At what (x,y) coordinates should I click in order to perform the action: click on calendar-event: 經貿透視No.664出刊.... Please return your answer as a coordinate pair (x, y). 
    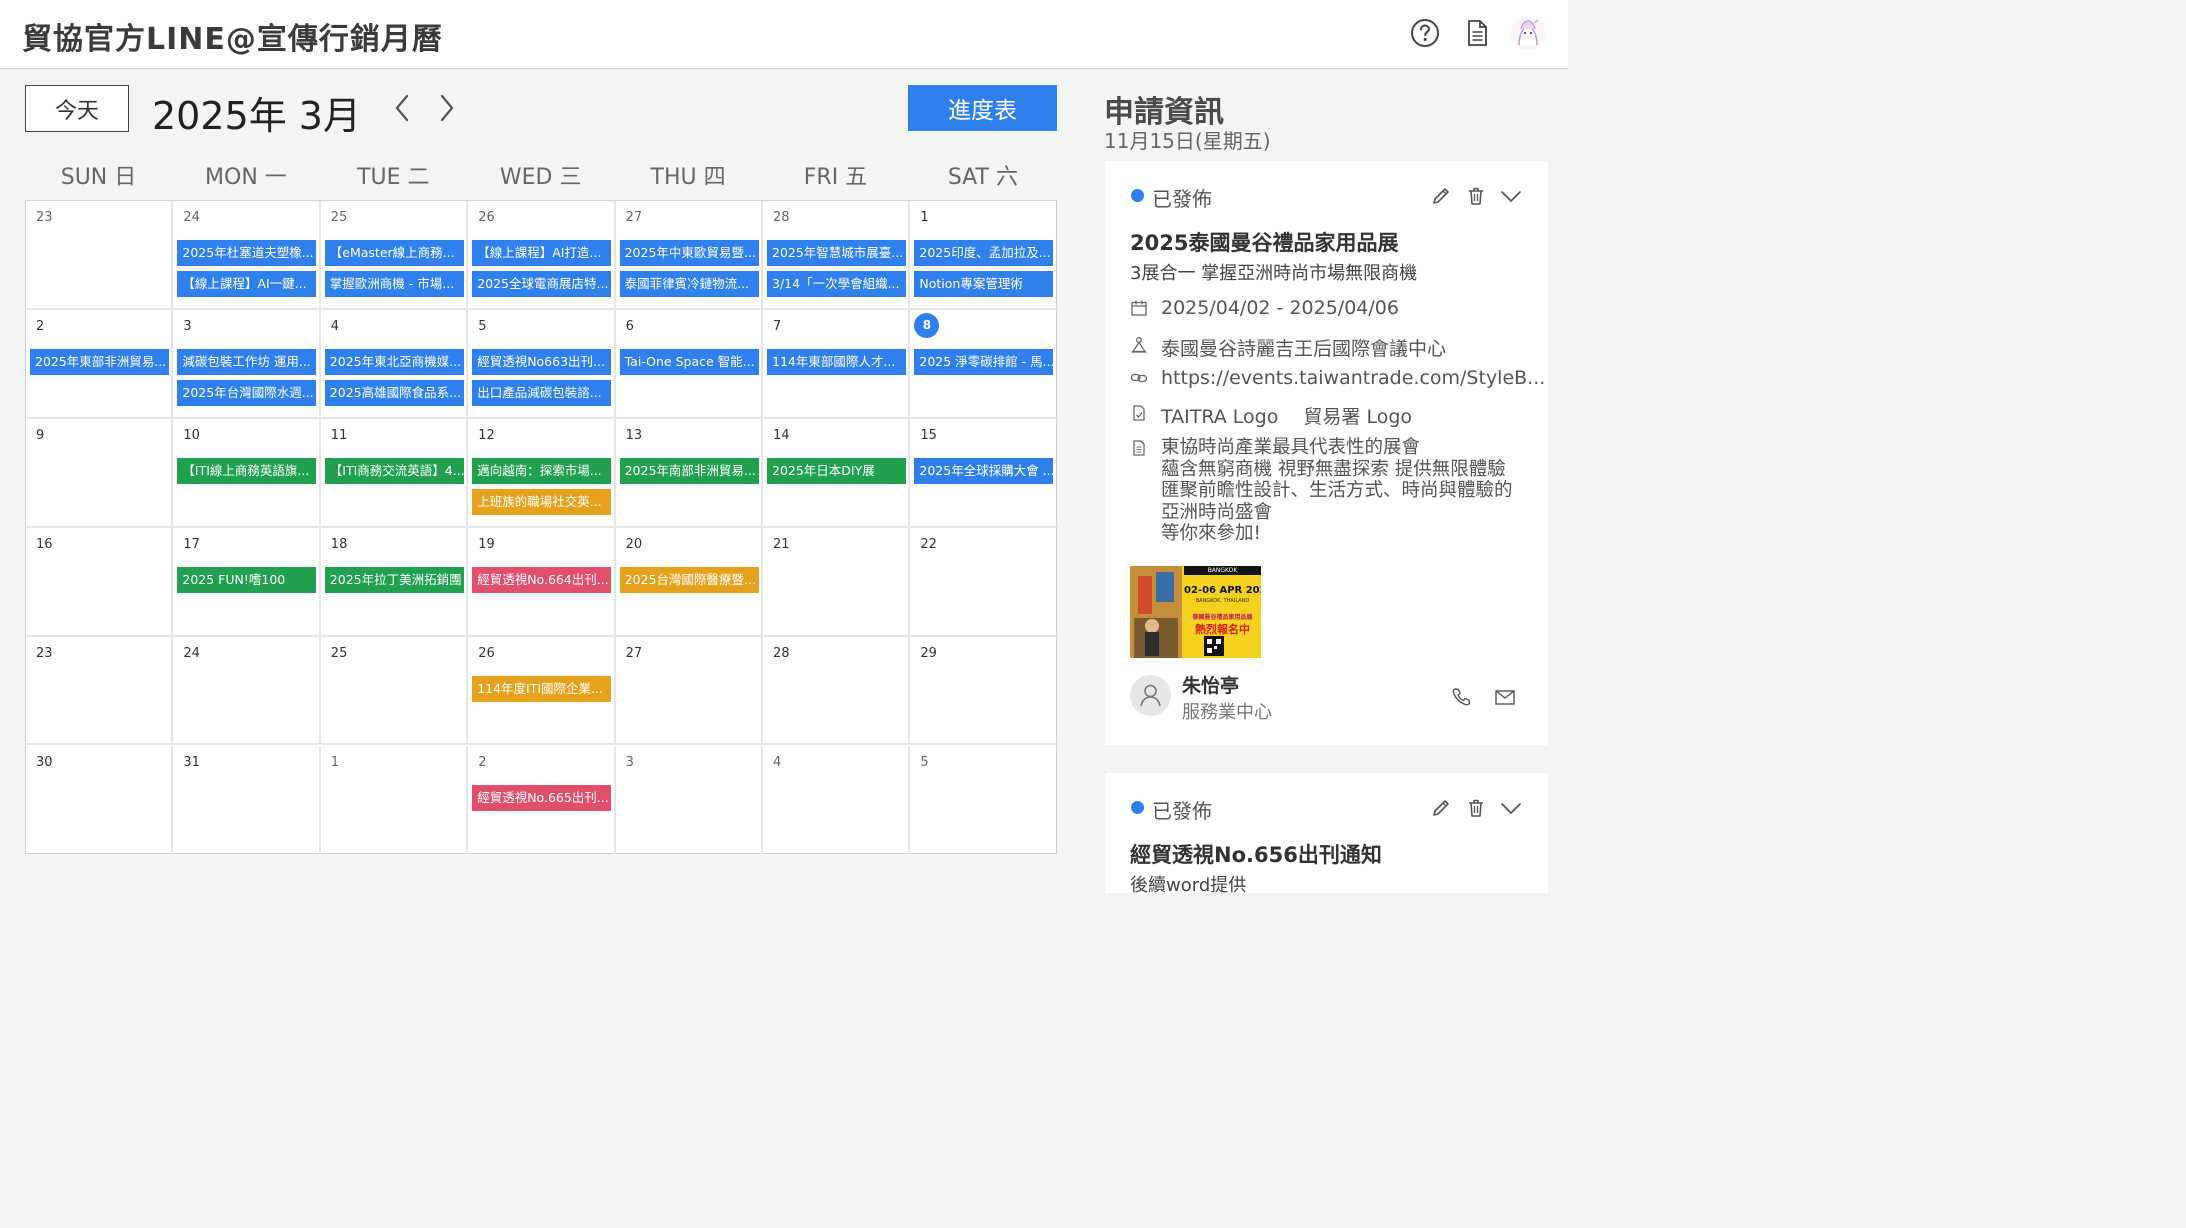
    Looking at the image, I should click on (542, 579).